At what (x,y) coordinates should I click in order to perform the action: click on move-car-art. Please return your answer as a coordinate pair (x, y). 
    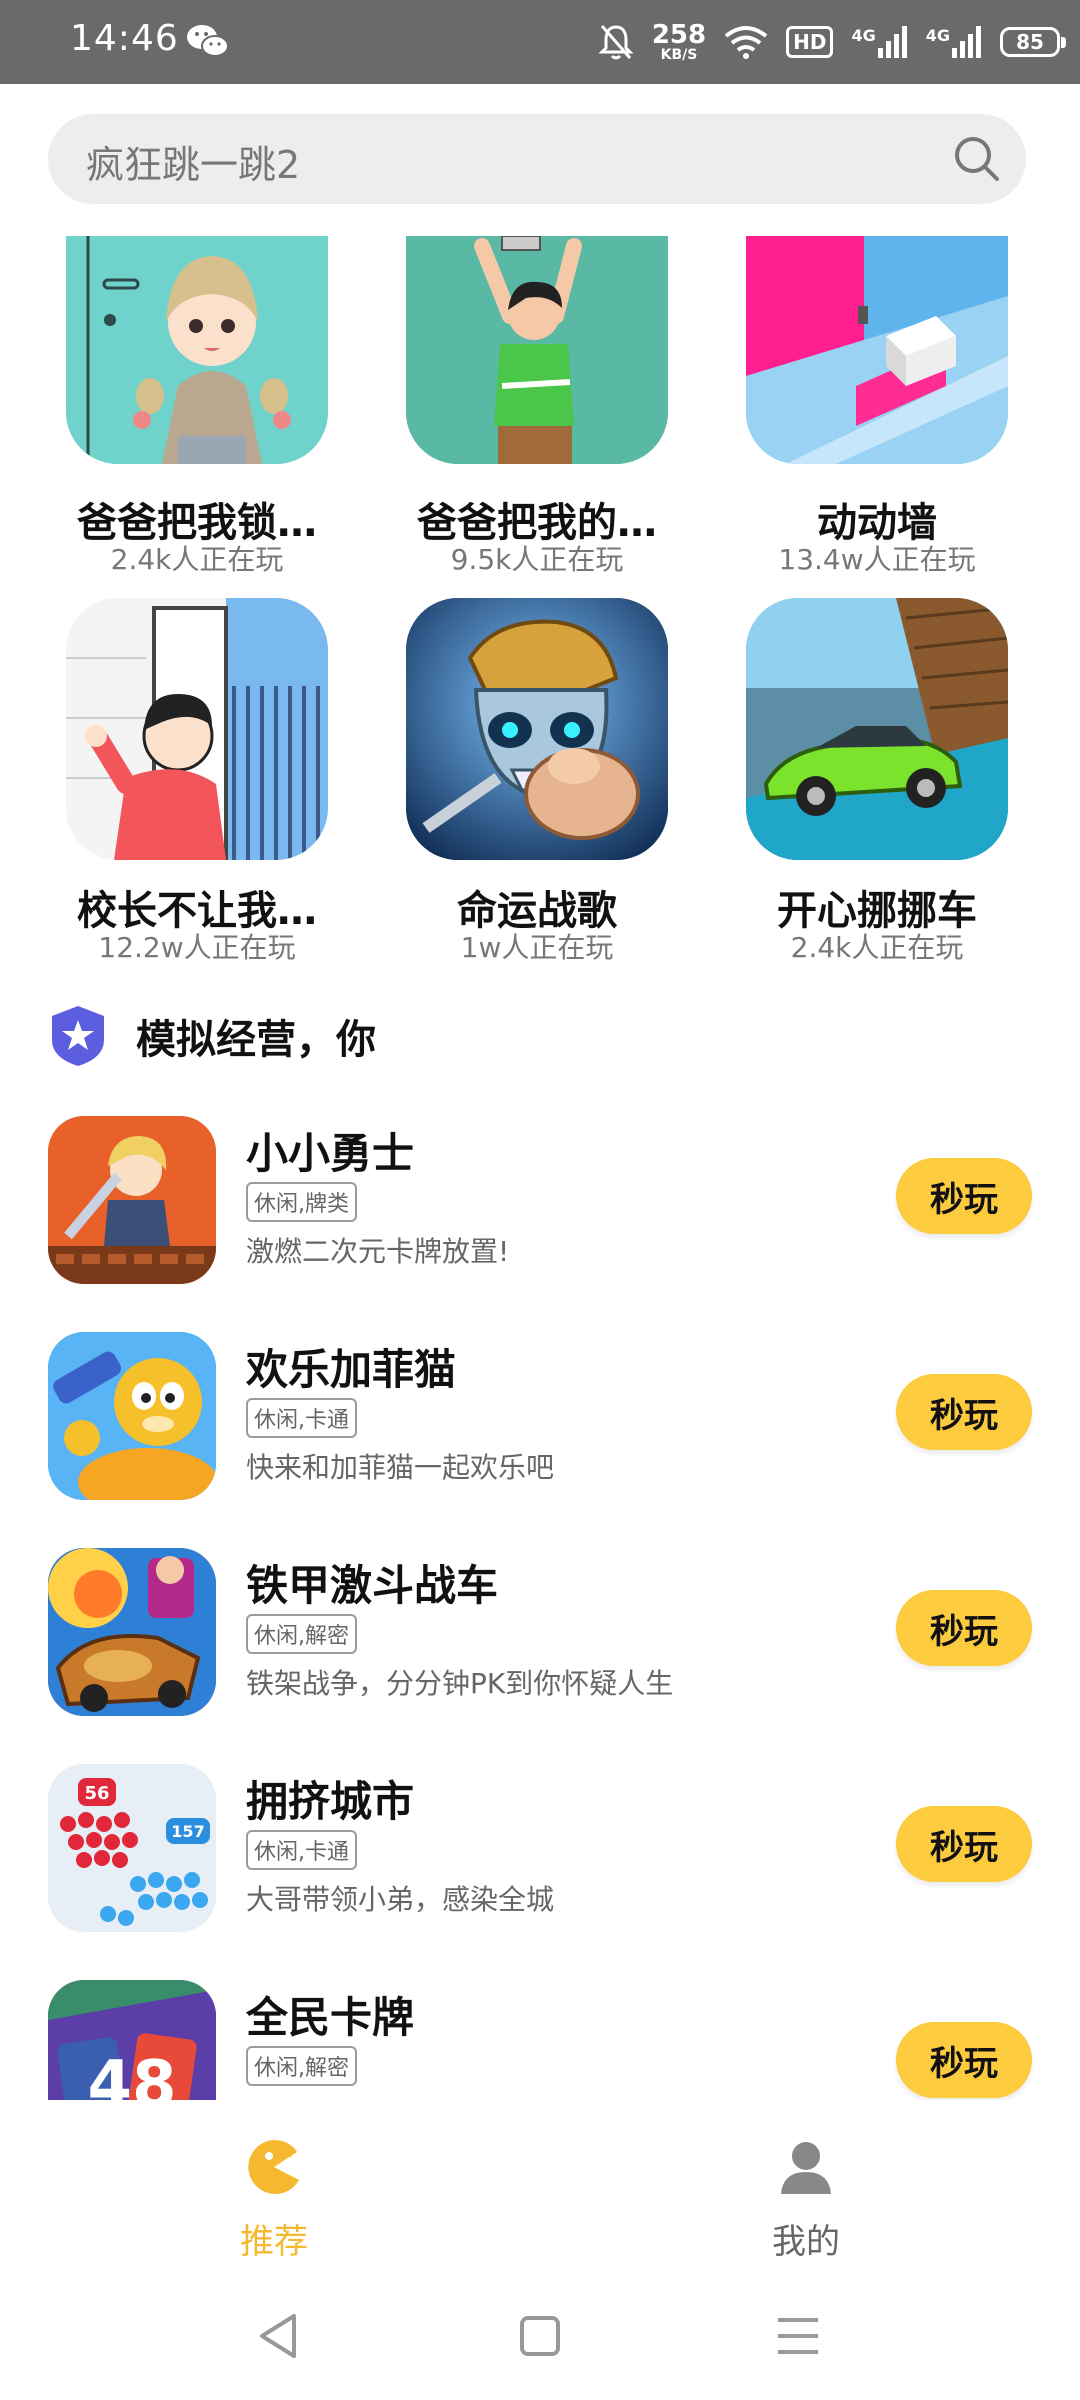
    Looking at the image, I should click on (877, 729).